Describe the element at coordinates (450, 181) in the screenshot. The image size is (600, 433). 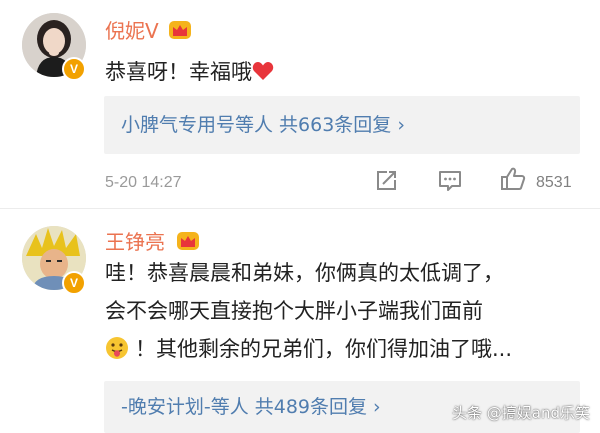
I see `comment-icon` at that location.